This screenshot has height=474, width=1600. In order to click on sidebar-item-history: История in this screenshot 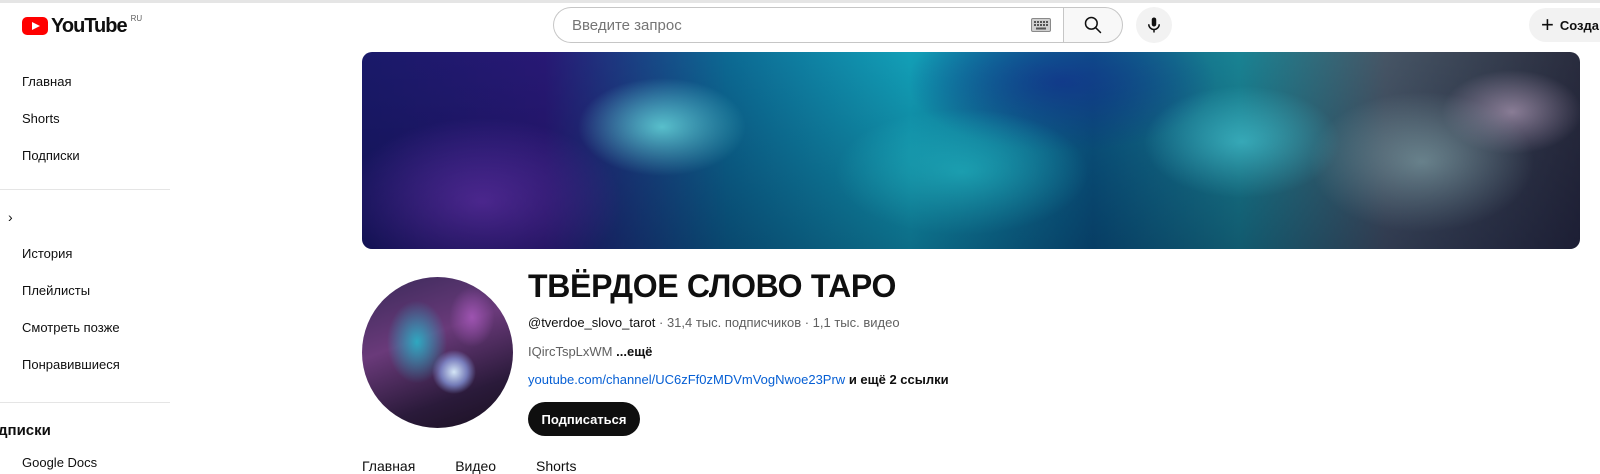, I will do `click(47, 253)`.